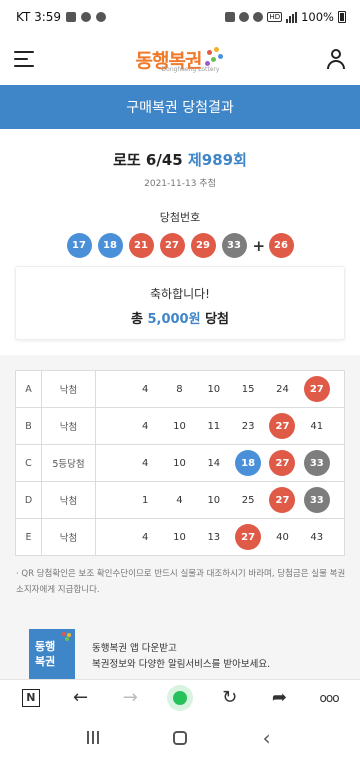 This screenshot has height=760, width=360. I want to click on network-label: HD, so click(275, 17).